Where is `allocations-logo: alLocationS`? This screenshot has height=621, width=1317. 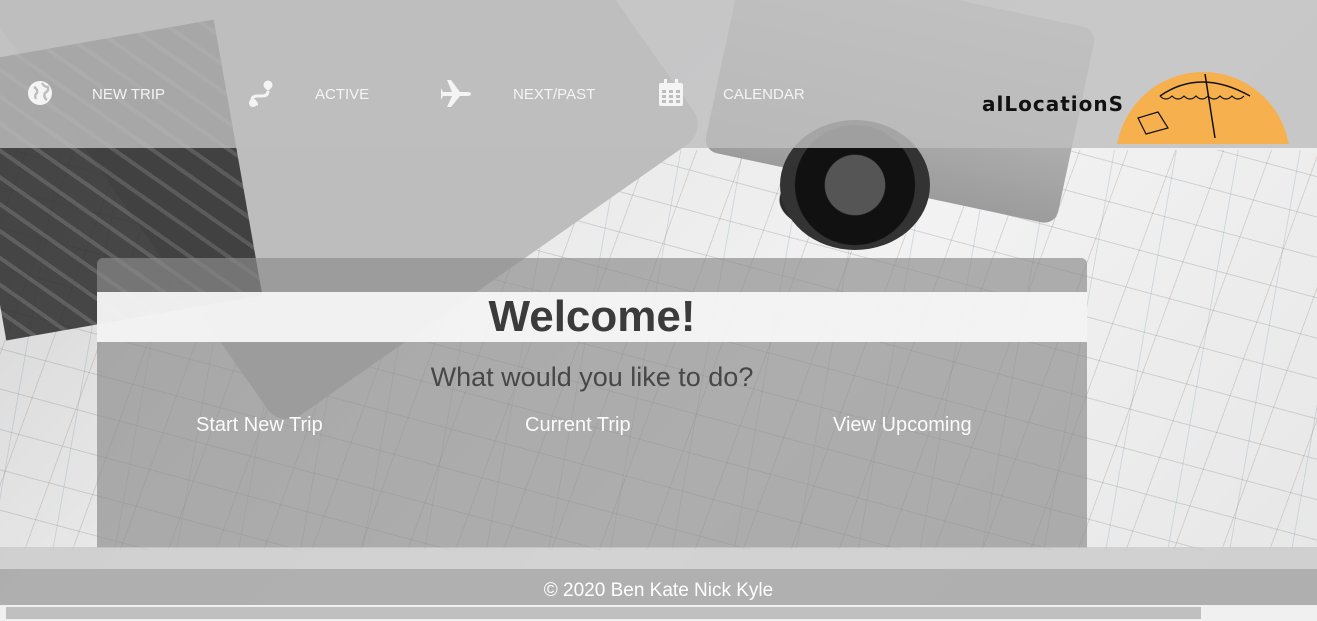 allocations-logo: alLocationS is located at coordinates (1135, 105).